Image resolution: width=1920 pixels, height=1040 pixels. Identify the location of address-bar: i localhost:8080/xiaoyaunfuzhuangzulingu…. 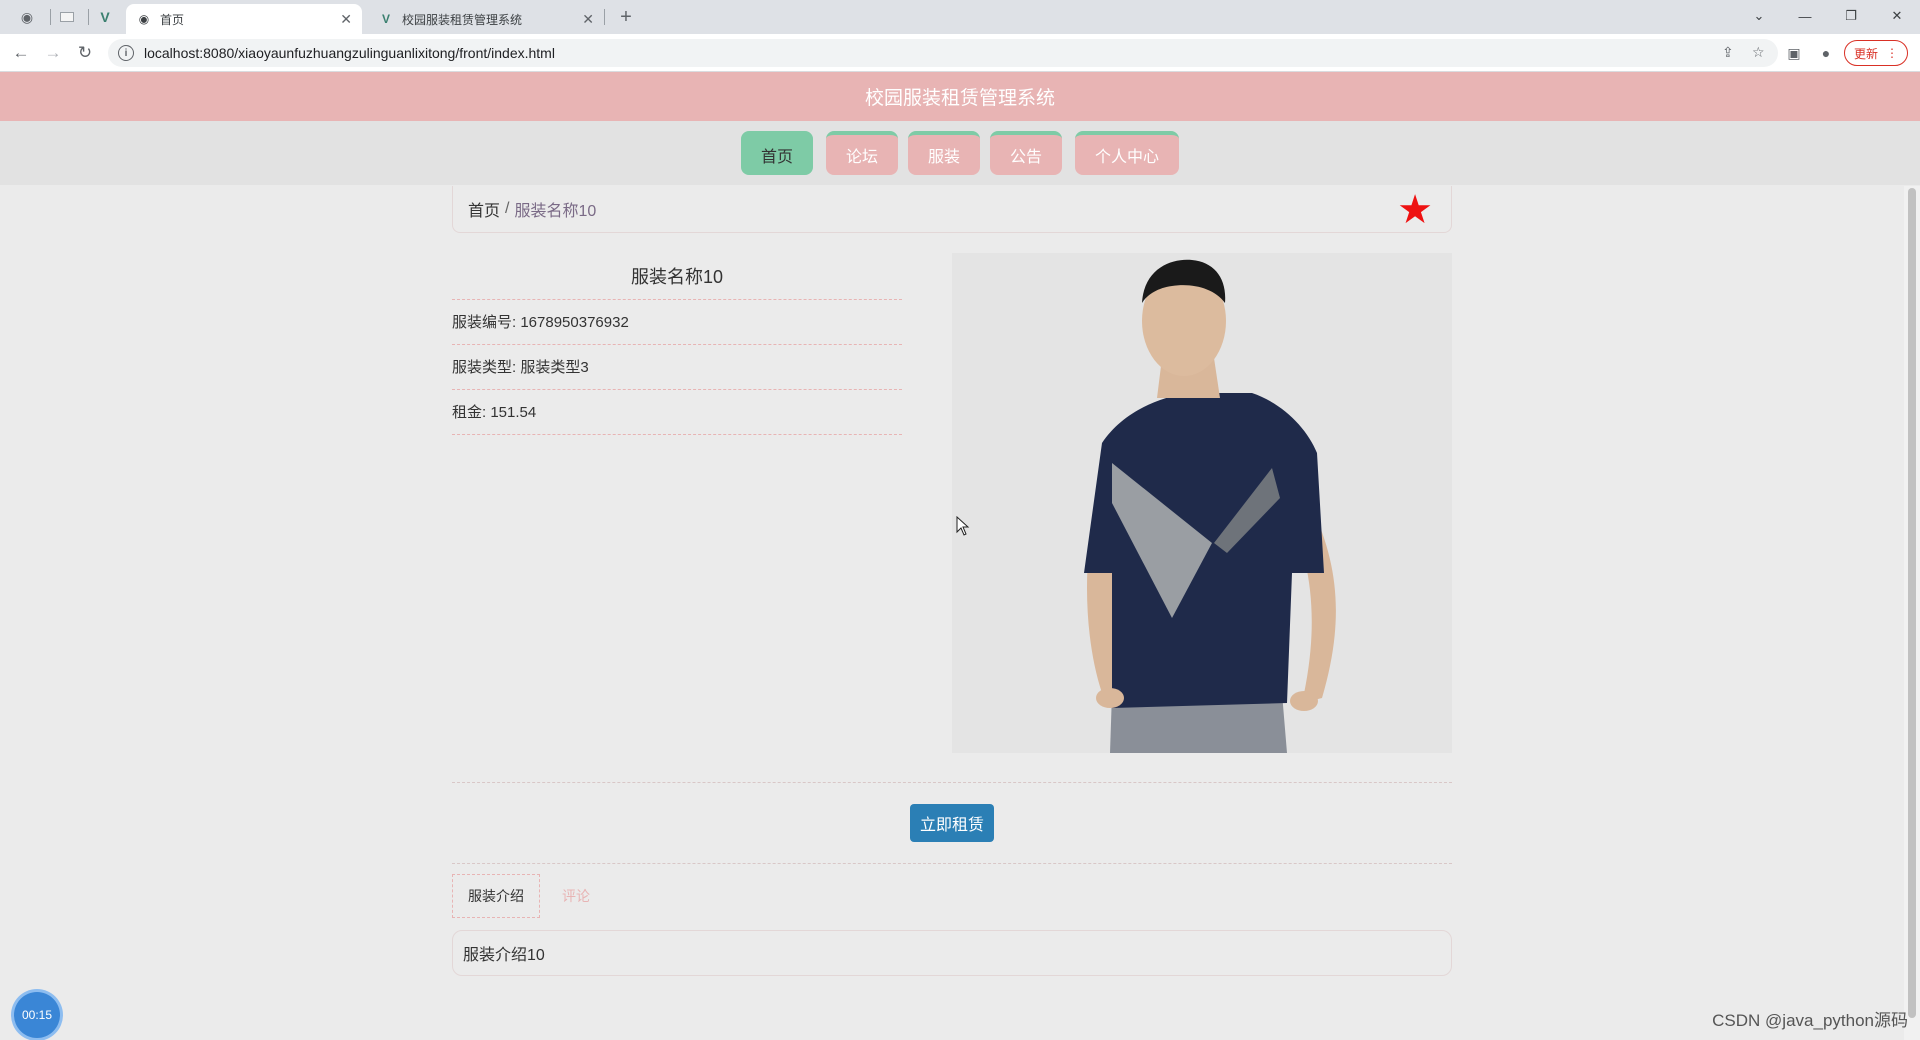
(943, 53).